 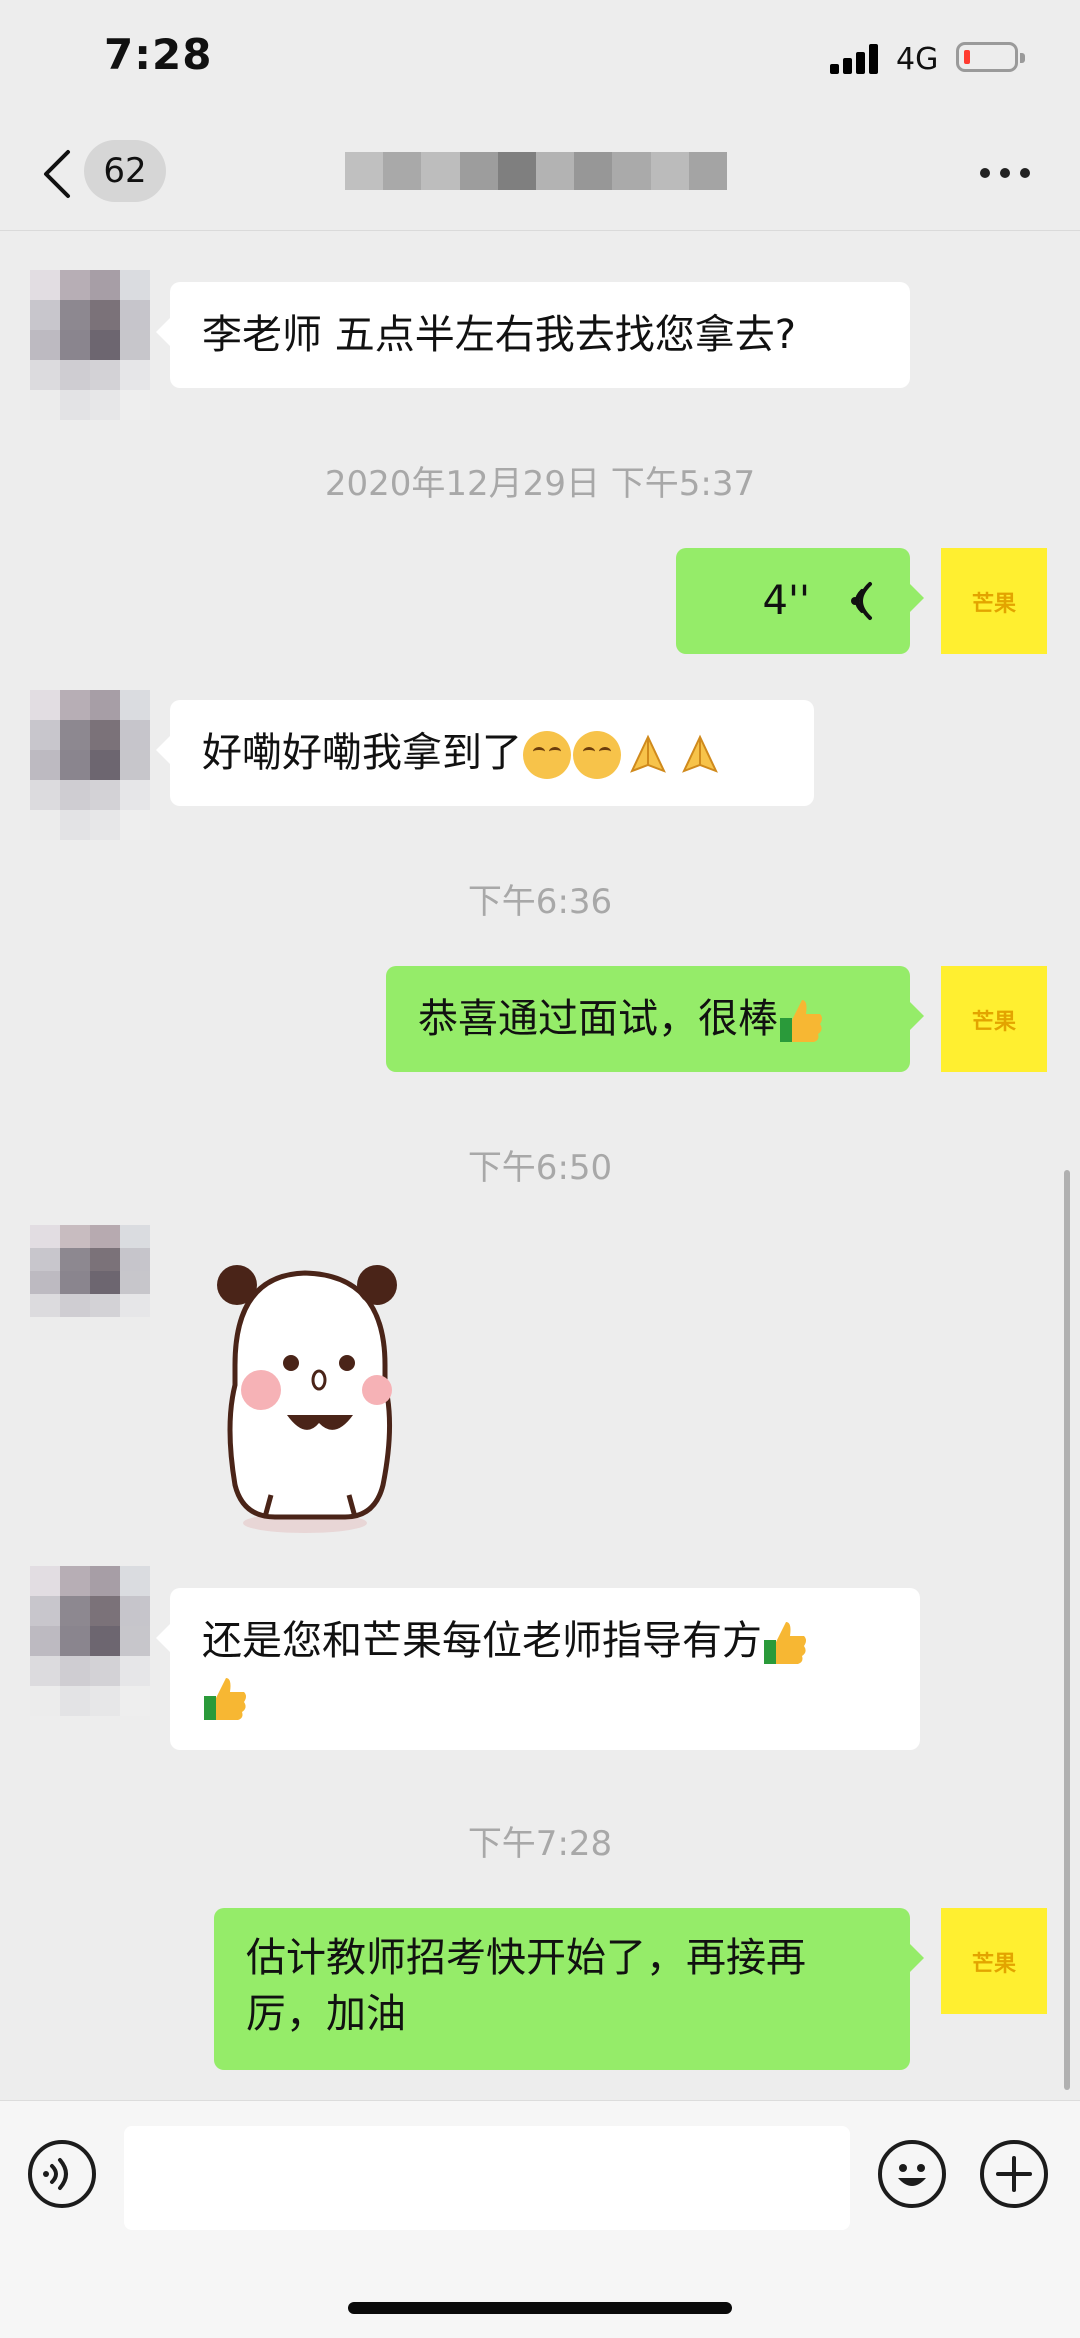 I want to click on timestamp: 下午7:28, so click(x=540, y=1844).